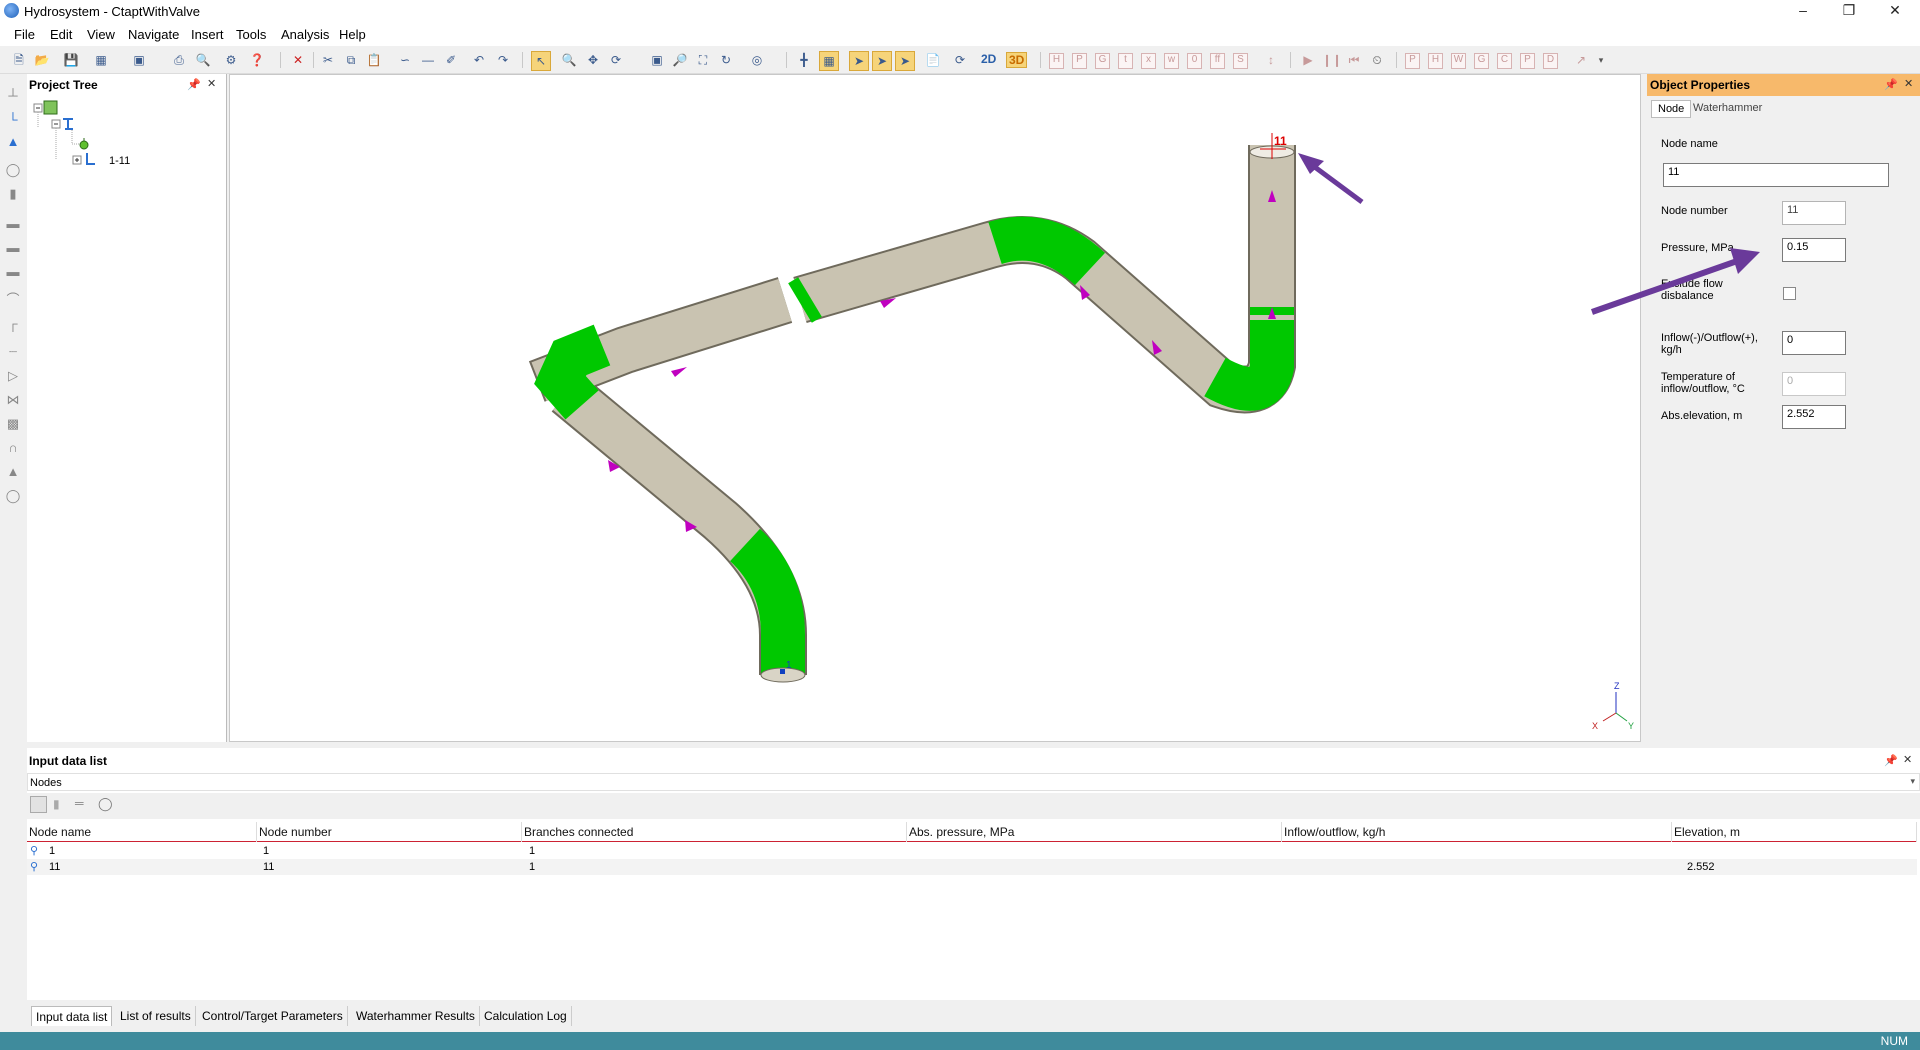  Describe the element at coordinates (13, 496) in the screenshot. I see `tank-icon: ◯` at that location.